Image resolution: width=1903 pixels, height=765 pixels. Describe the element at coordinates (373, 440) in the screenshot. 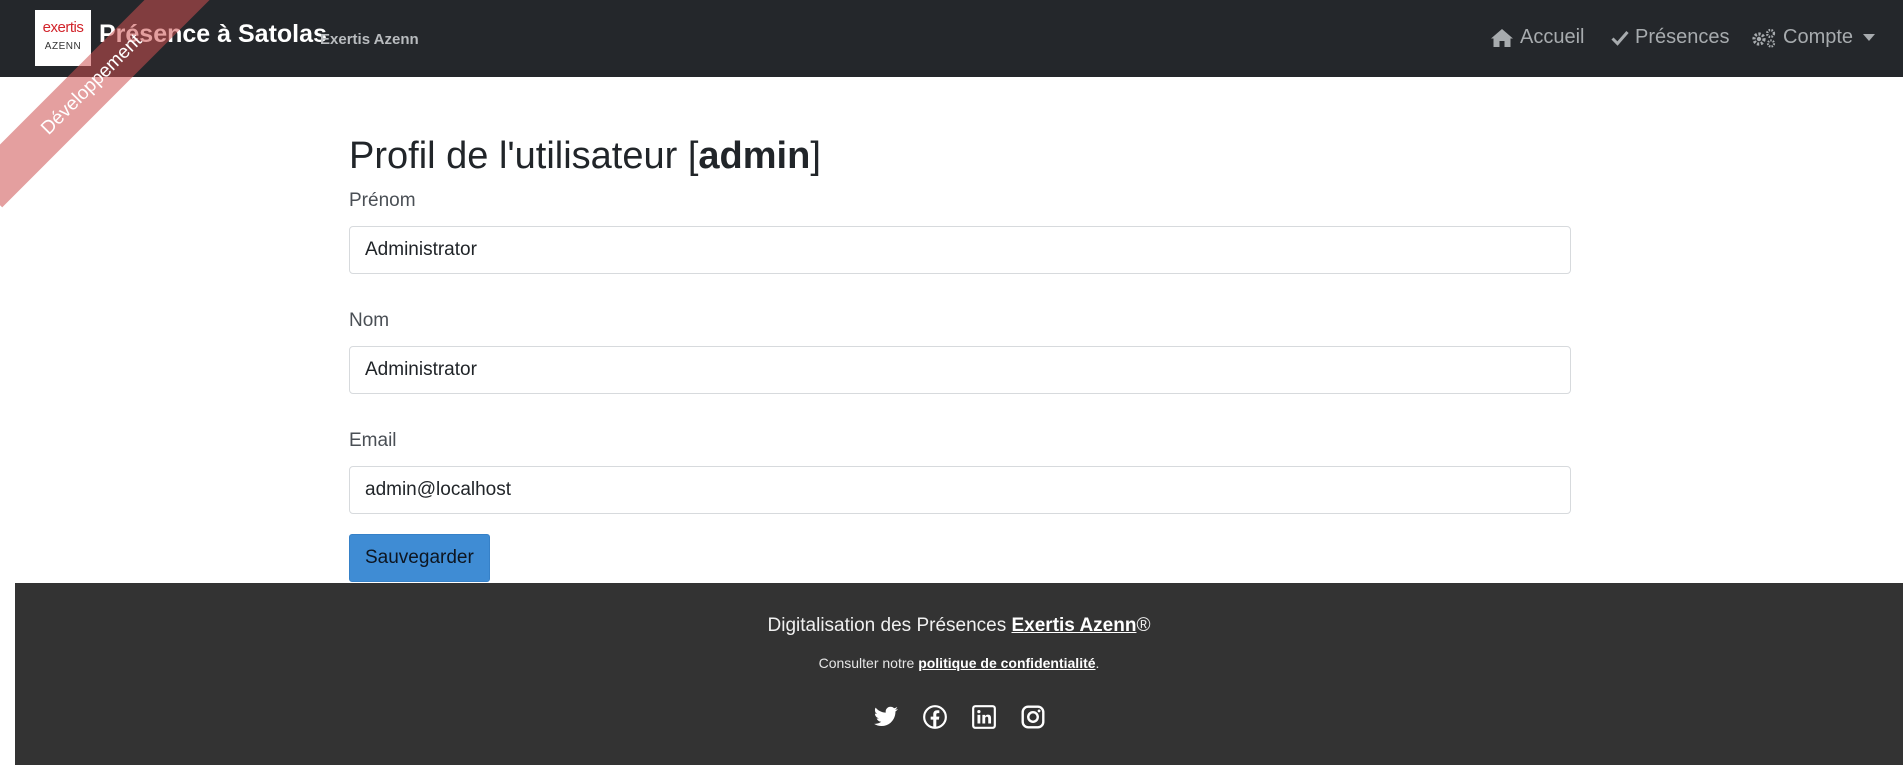

I see `email-label: Email` at that location.